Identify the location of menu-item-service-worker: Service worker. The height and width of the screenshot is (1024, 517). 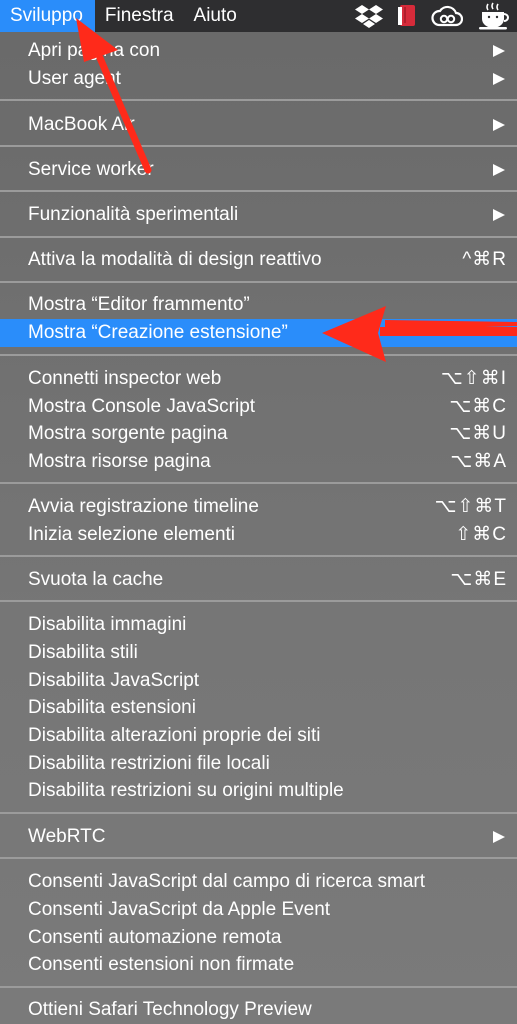
(258, 170).